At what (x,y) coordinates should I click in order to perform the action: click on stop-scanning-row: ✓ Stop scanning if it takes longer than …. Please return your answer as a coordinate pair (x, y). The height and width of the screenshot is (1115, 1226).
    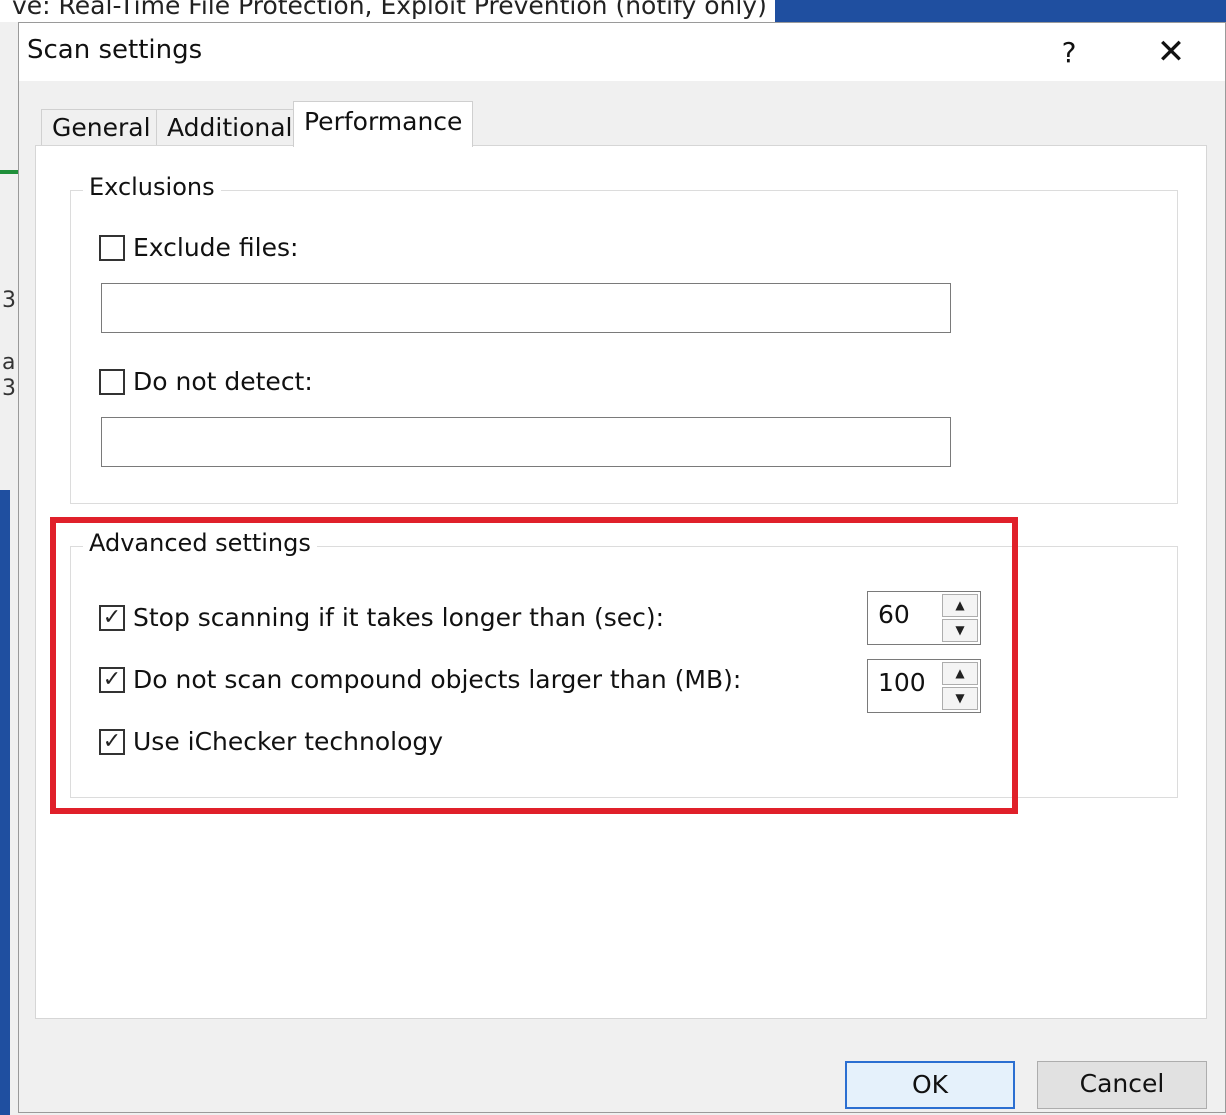
    Looking at the image, I should click on (381, 617).